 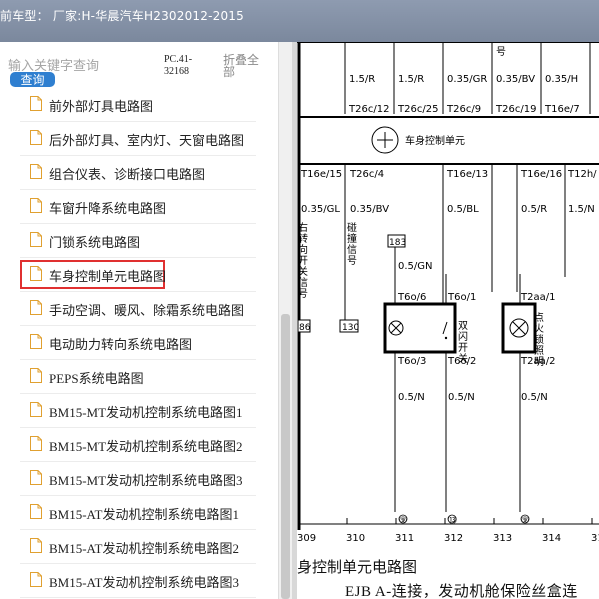 What do you see at coordinates (463, 109) in the screenshot?
I see `pin-label: T26c/9` at bounding box center [463, 109].